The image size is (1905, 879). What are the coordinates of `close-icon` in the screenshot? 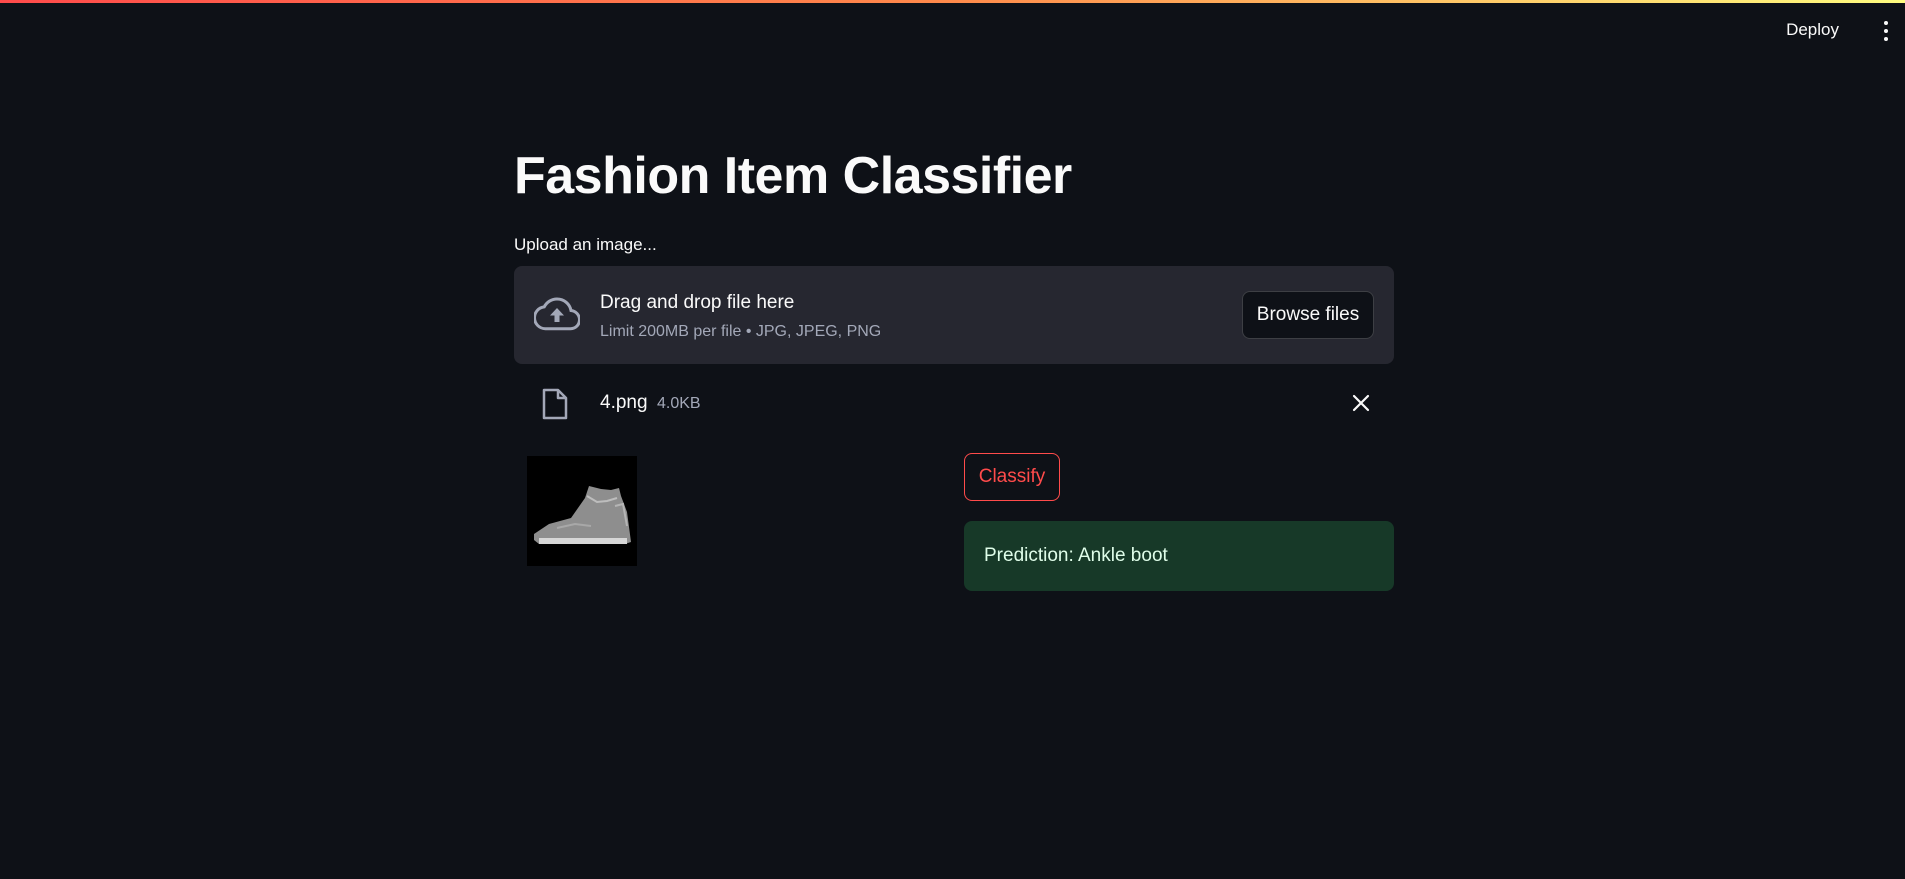 It's located at (1361, 403).